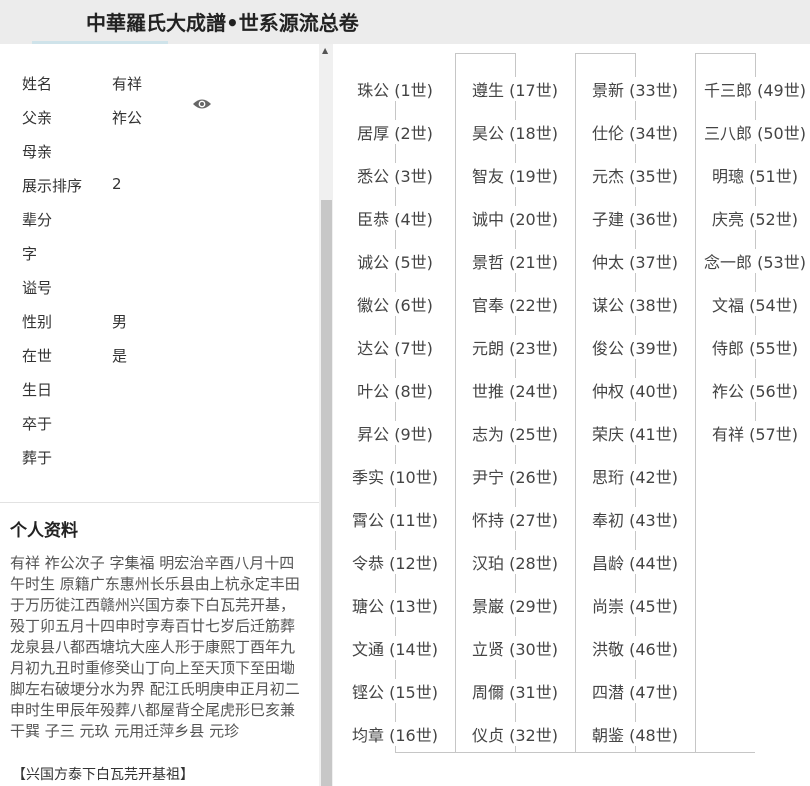 This screenshot has width=810, height=786. I want to click on lineage-item: 明璁 (51世), so click(755, 175).